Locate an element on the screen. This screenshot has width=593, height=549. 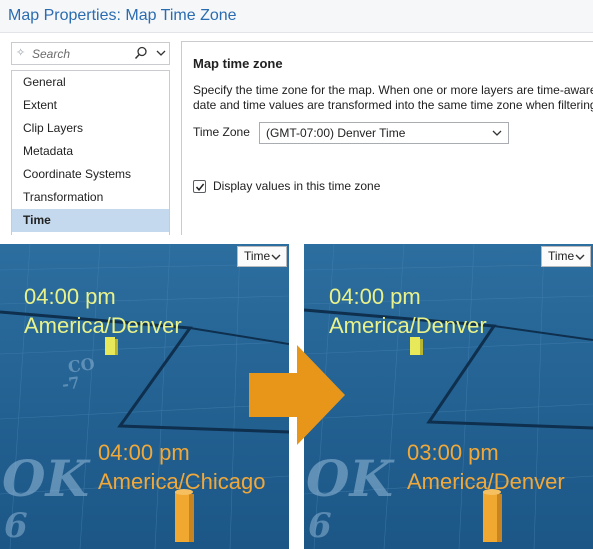
state-number-co: -7 is located at coordinates (71, 383).